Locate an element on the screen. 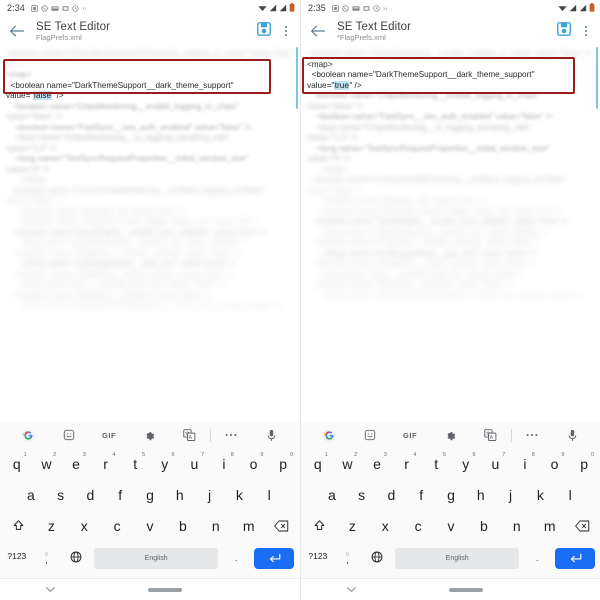 The image size is (600, 600). selected-value: false is located at coordinates (42, 95).